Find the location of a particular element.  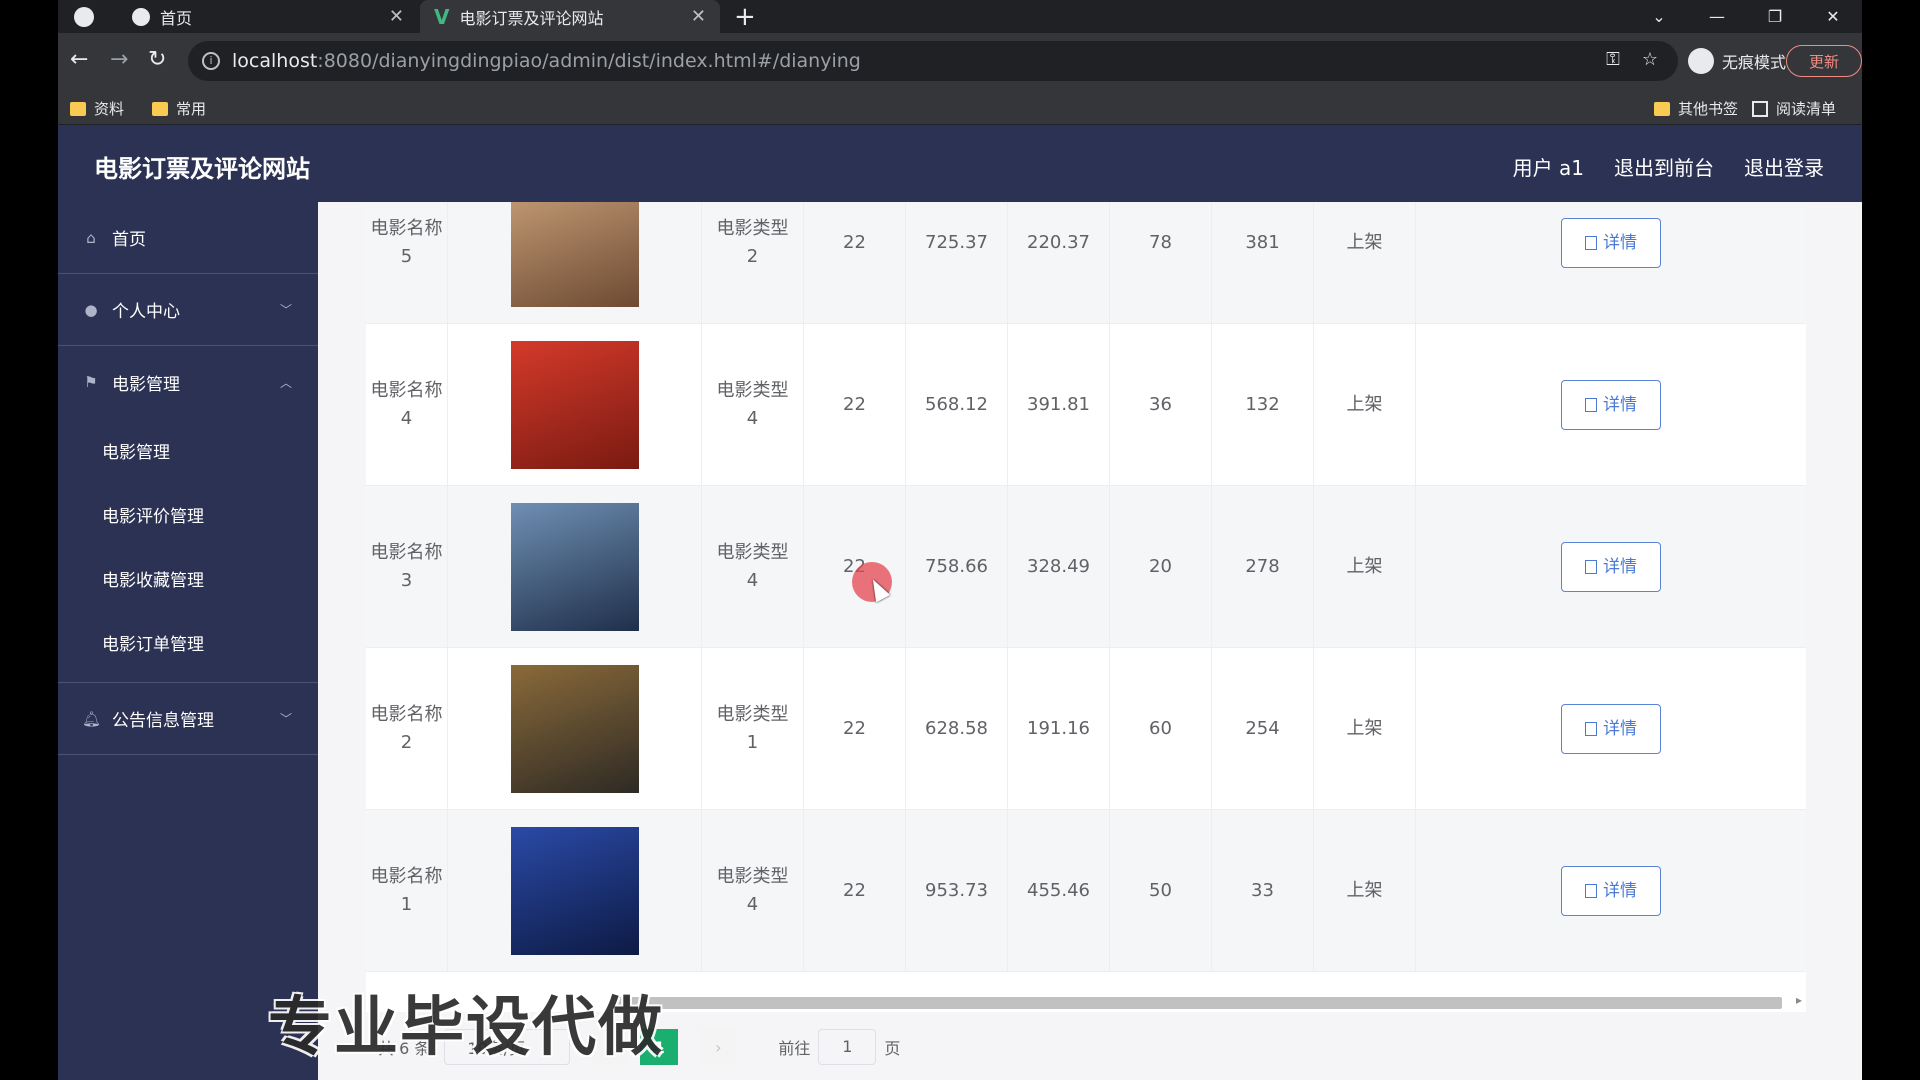

cell-text: 725.37 is located at coordinates (956, 242).